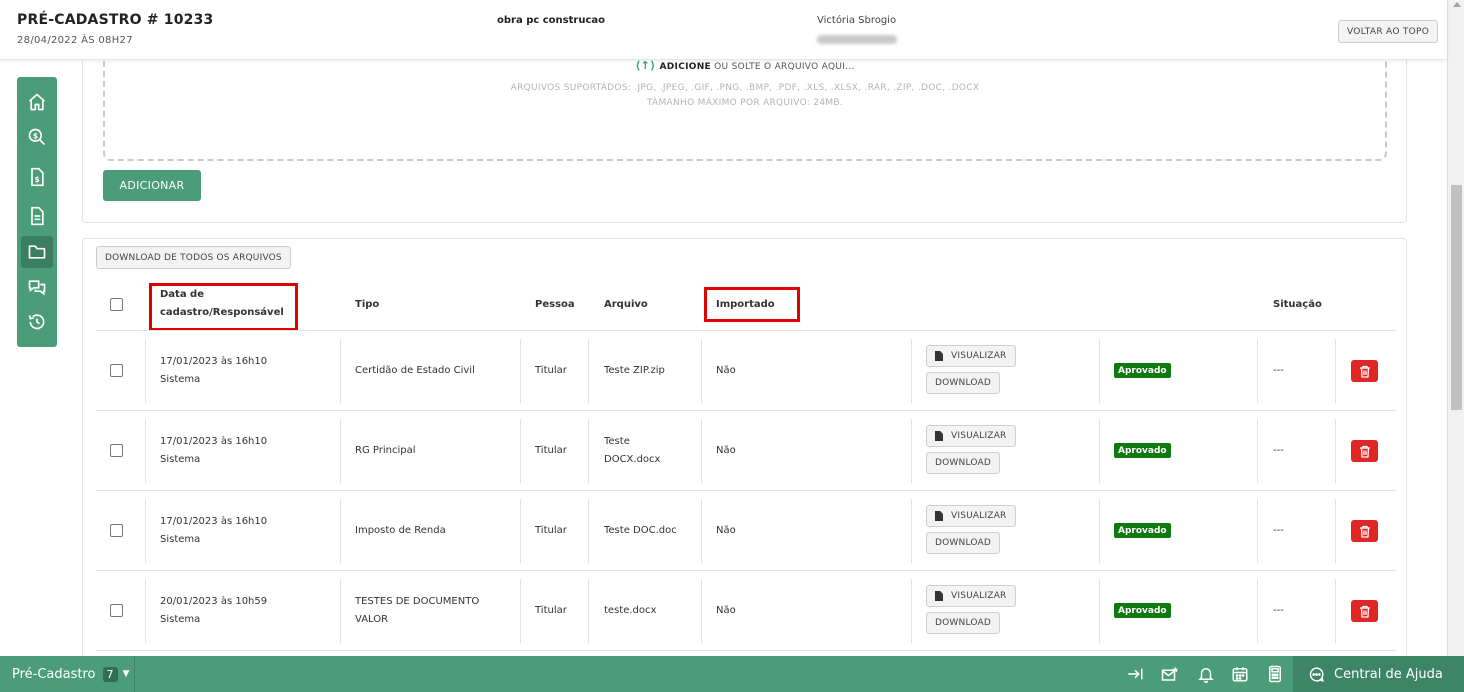  What do you see at coordinates (745, 103) in the screenshot?
I see `max-size-text: TAMANHO MÁXIMO POR ARQUIVO: 24MB.` at bounding box center [745, 103].